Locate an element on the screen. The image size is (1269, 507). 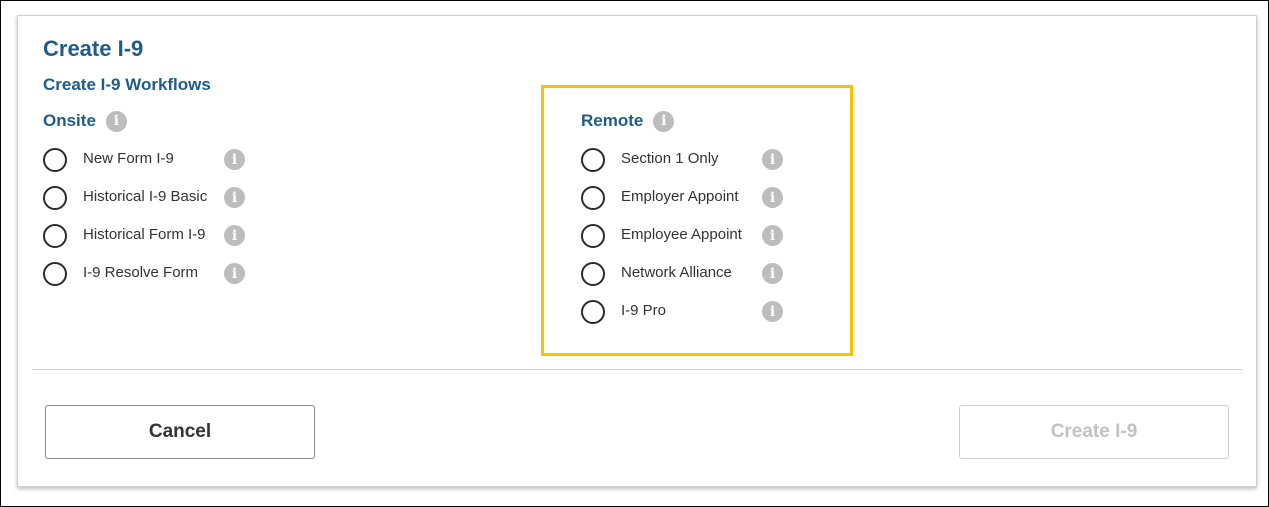
option-historical-i9-basic: Historical I-9 Basic i is located at coordinates (144, 198).